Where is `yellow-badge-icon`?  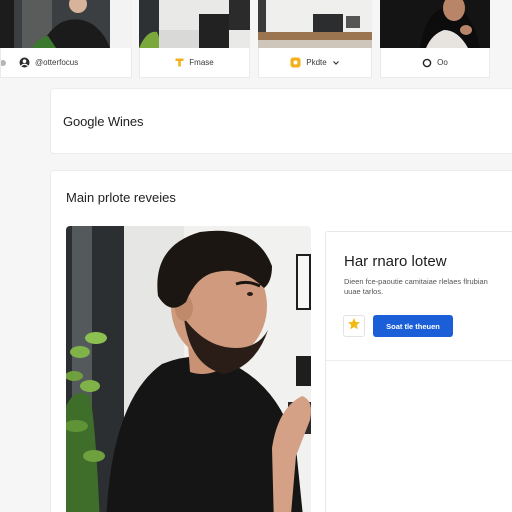
yellow-badge-icon is located at coordinates (295, 62).